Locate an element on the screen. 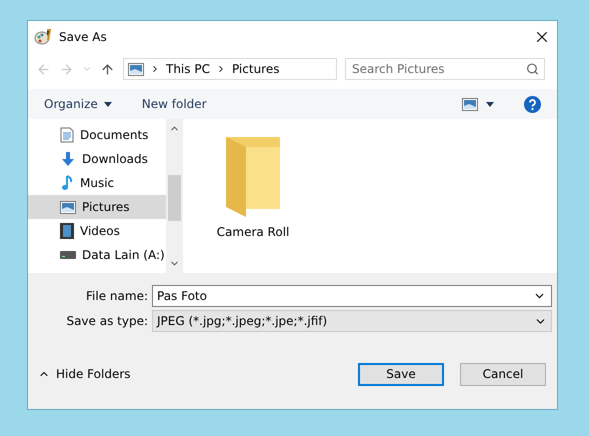  sidebar-item: Data Lain (A:) is located at coordinates (97, 255).